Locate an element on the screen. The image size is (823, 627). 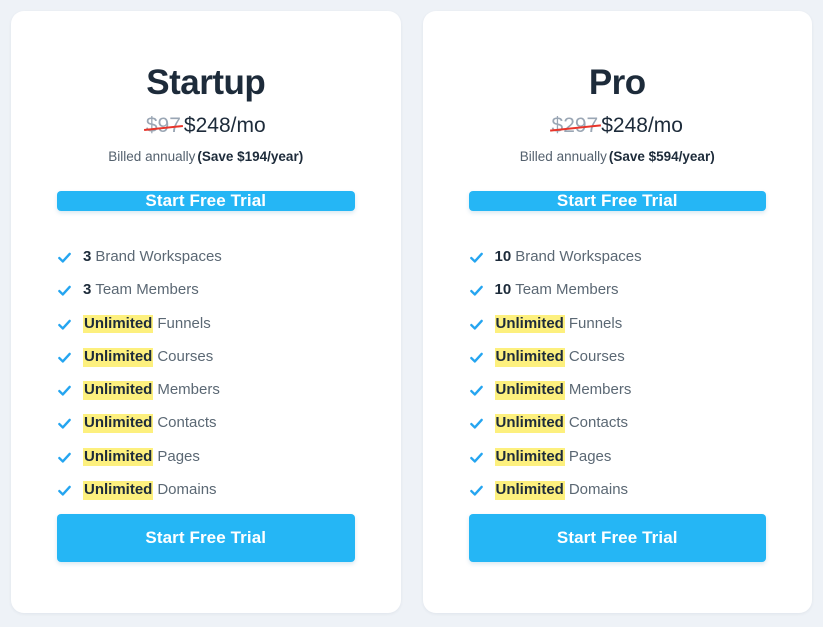
billing-note: Billed annually (Save $194/year) is located at coordinates (206, 157).